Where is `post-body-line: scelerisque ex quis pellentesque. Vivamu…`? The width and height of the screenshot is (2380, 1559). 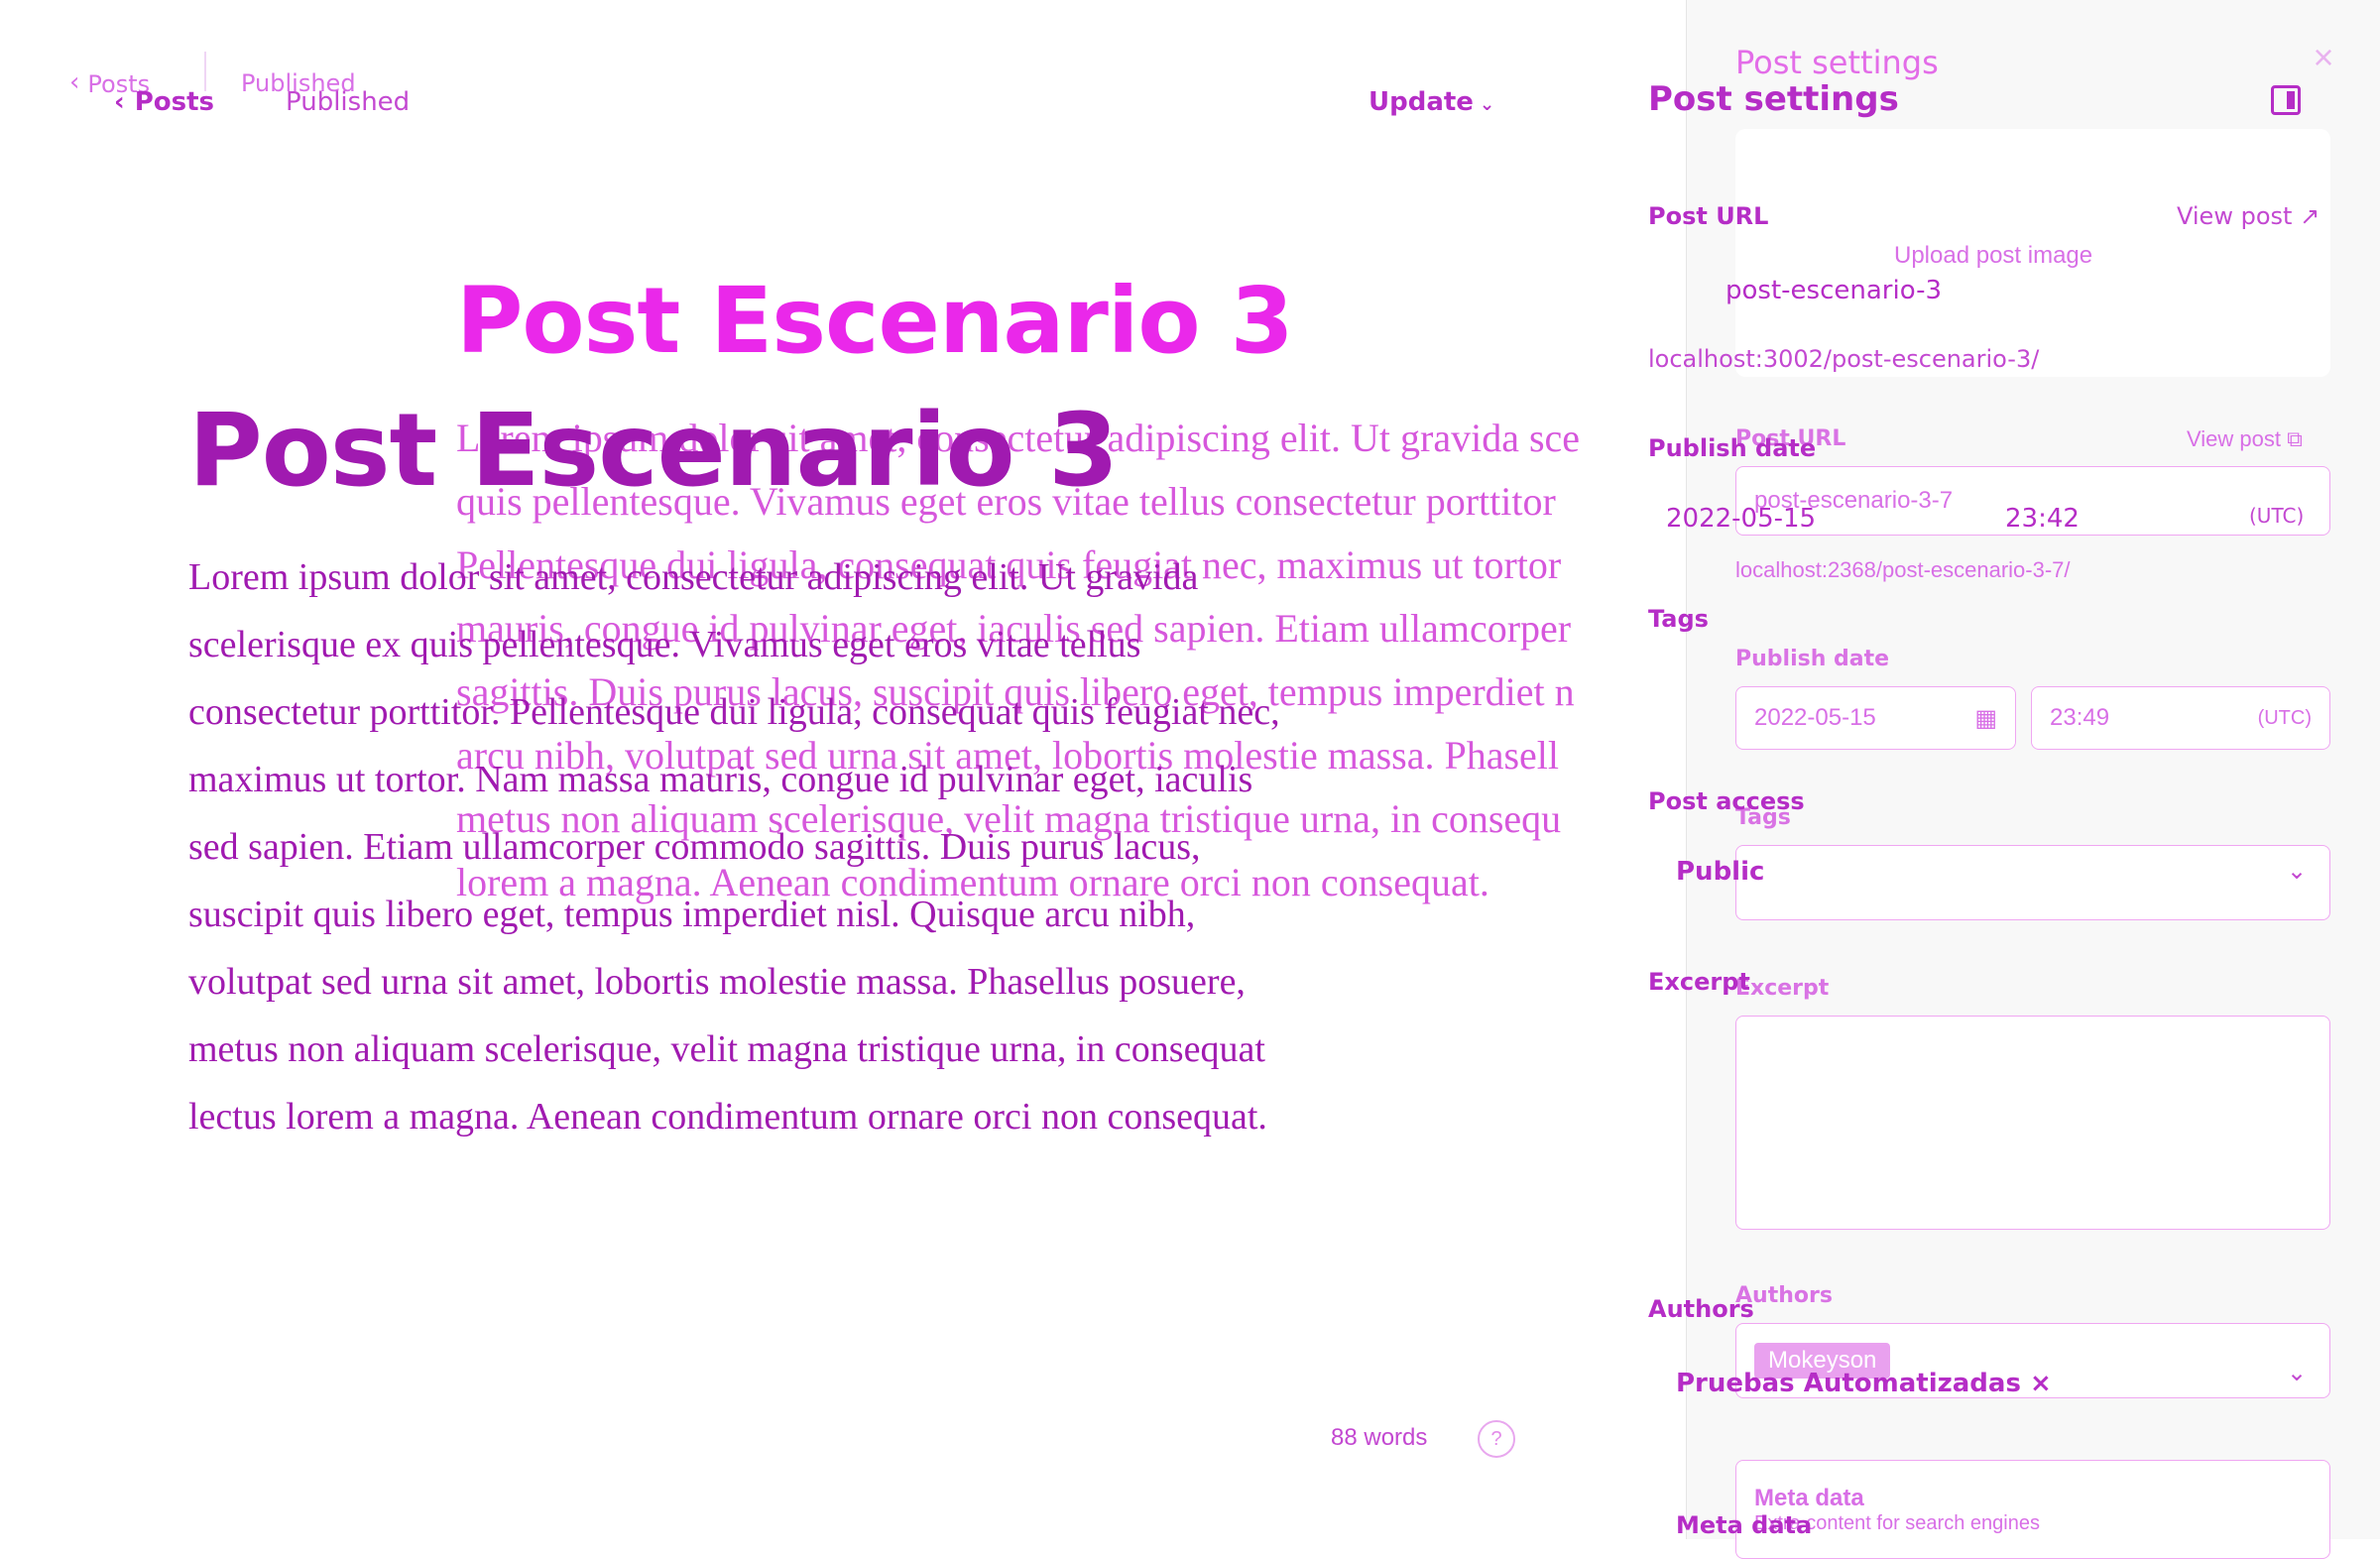
post-body-line: scelerisque ex quis pellentesque. Vivamu… is located at coordinates (664, 645).